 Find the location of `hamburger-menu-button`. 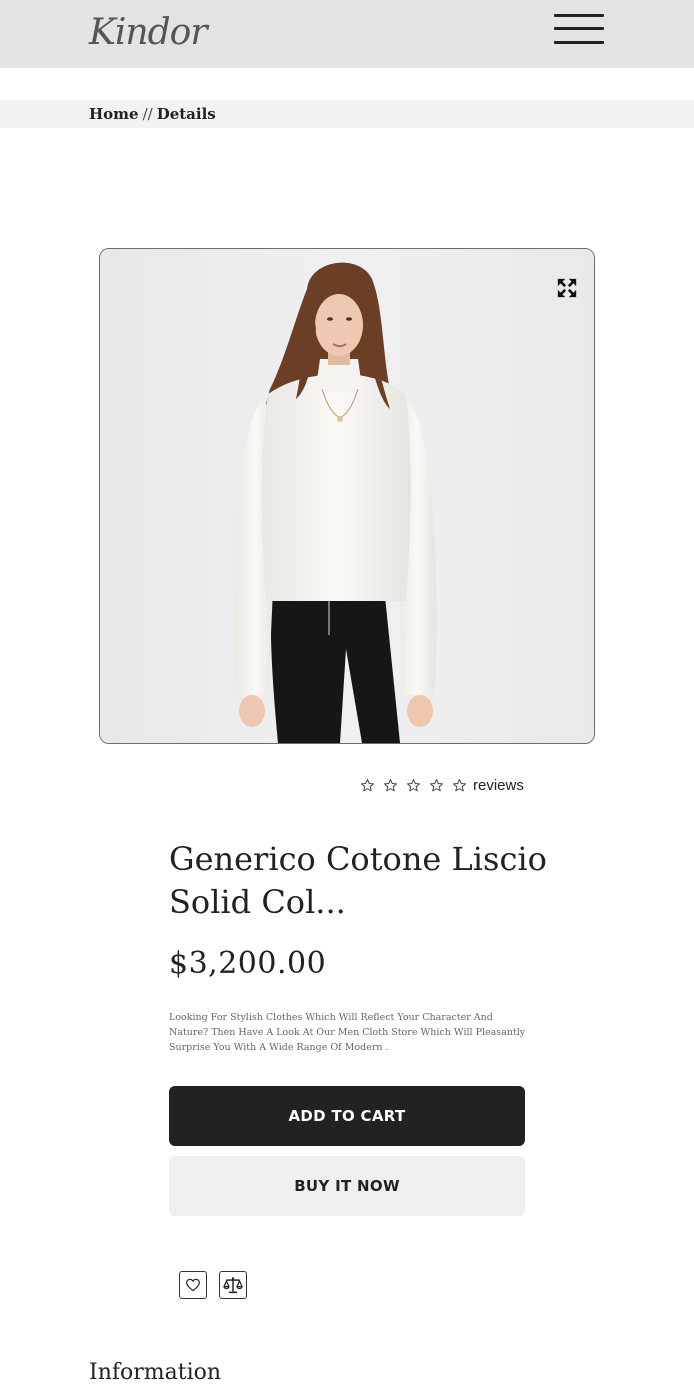

hamburger-menu-button is located at coordinates (580, 30).